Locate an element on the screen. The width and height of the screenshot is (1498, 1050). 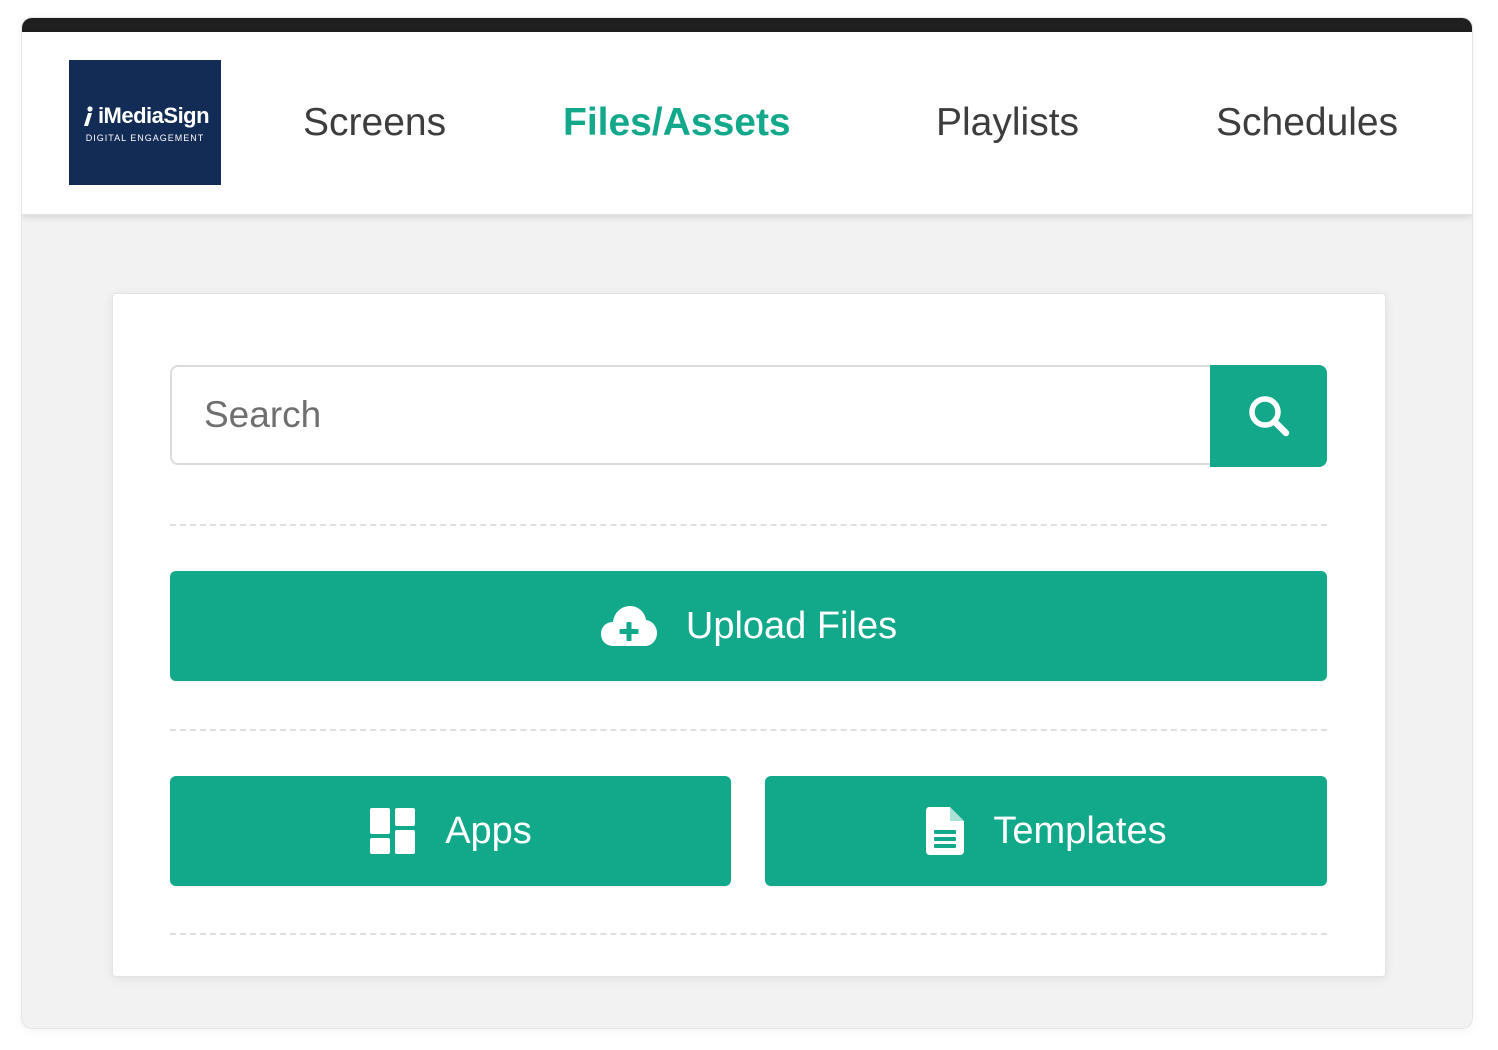
logo-wordmark: iMediaSign is located at coordinates (145, 115).